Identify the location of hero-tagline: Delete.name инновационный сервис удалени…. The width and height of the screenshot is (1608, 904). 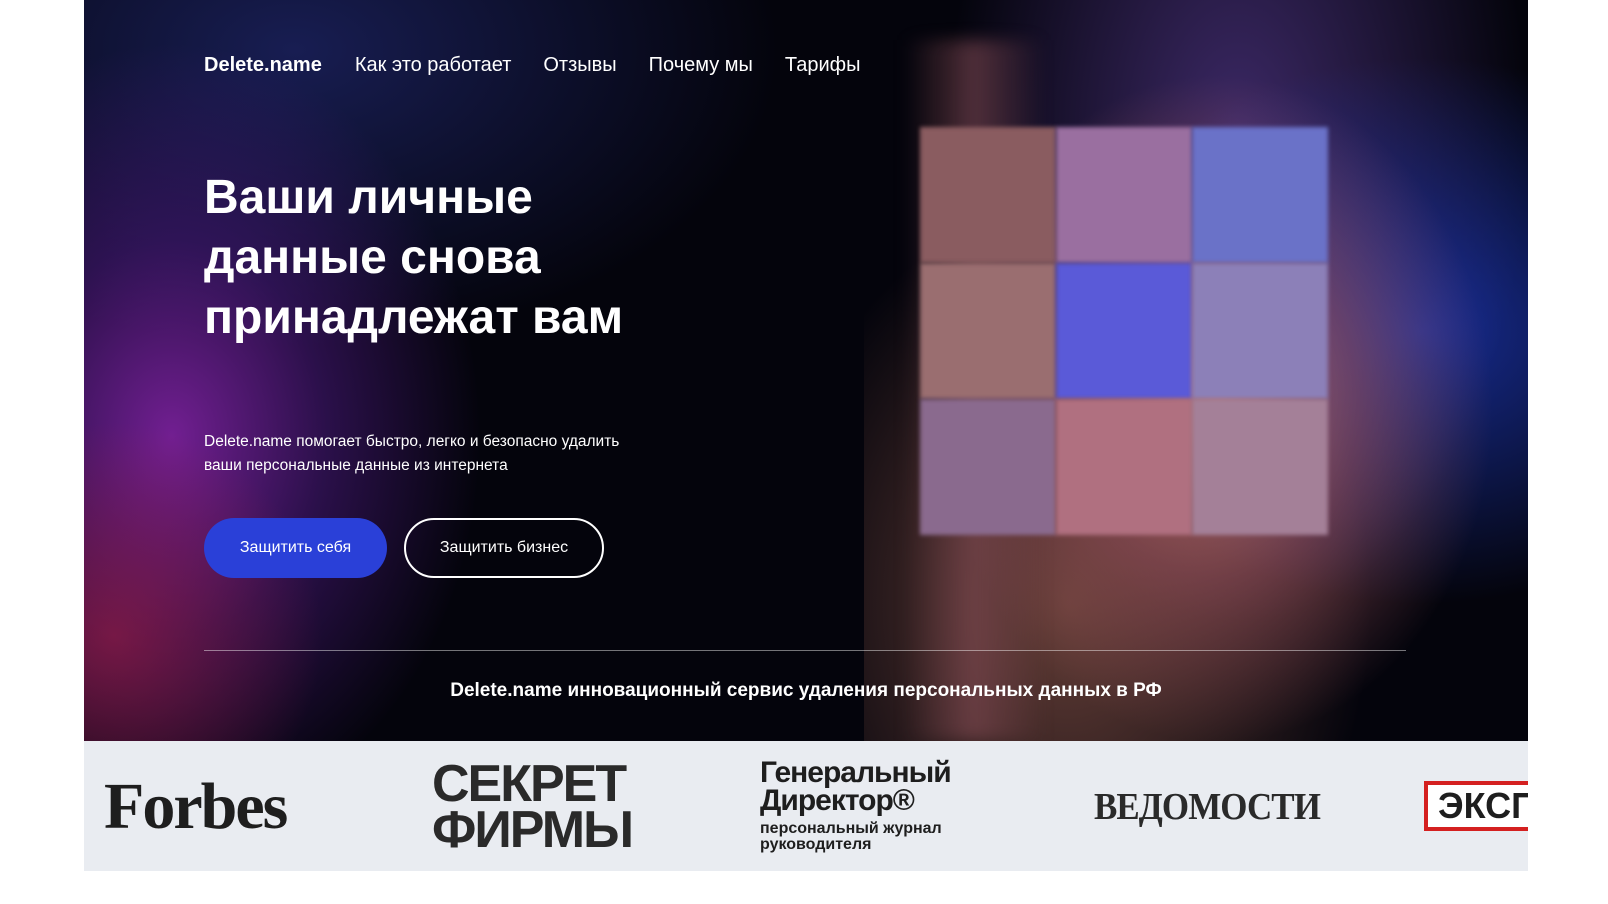
(806, 690).